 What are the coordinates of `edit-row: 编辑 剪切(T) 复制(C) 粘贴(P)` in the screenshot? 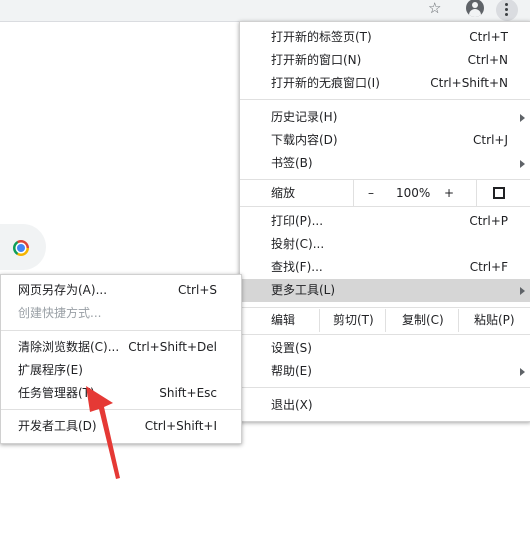 It's located at (385, 320).